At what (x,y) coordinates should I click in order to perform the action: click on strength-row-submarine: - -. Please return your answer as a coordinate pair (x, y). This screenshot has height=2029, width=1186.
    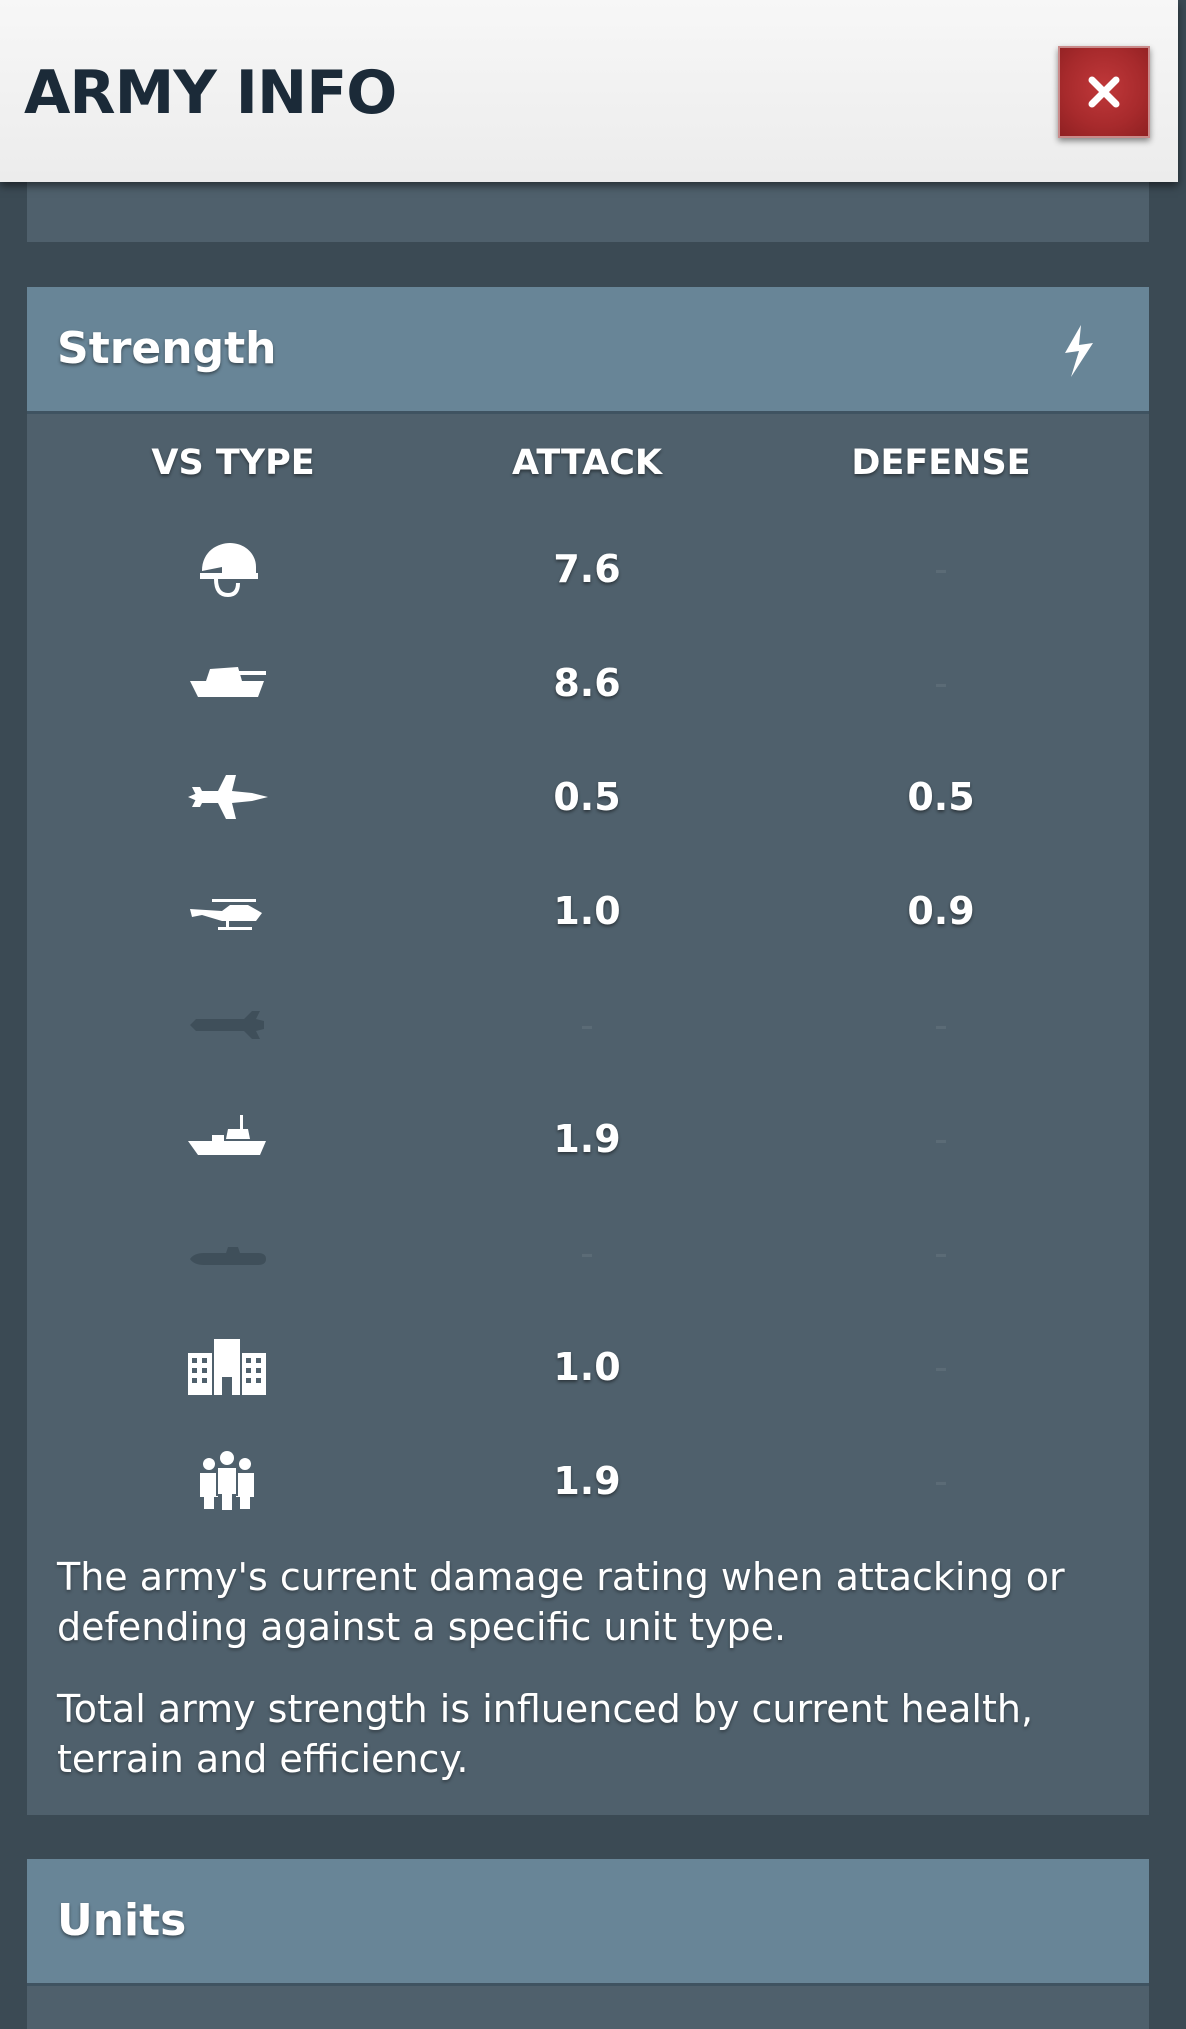
    Looking at the image, I should click on (588, 1253).